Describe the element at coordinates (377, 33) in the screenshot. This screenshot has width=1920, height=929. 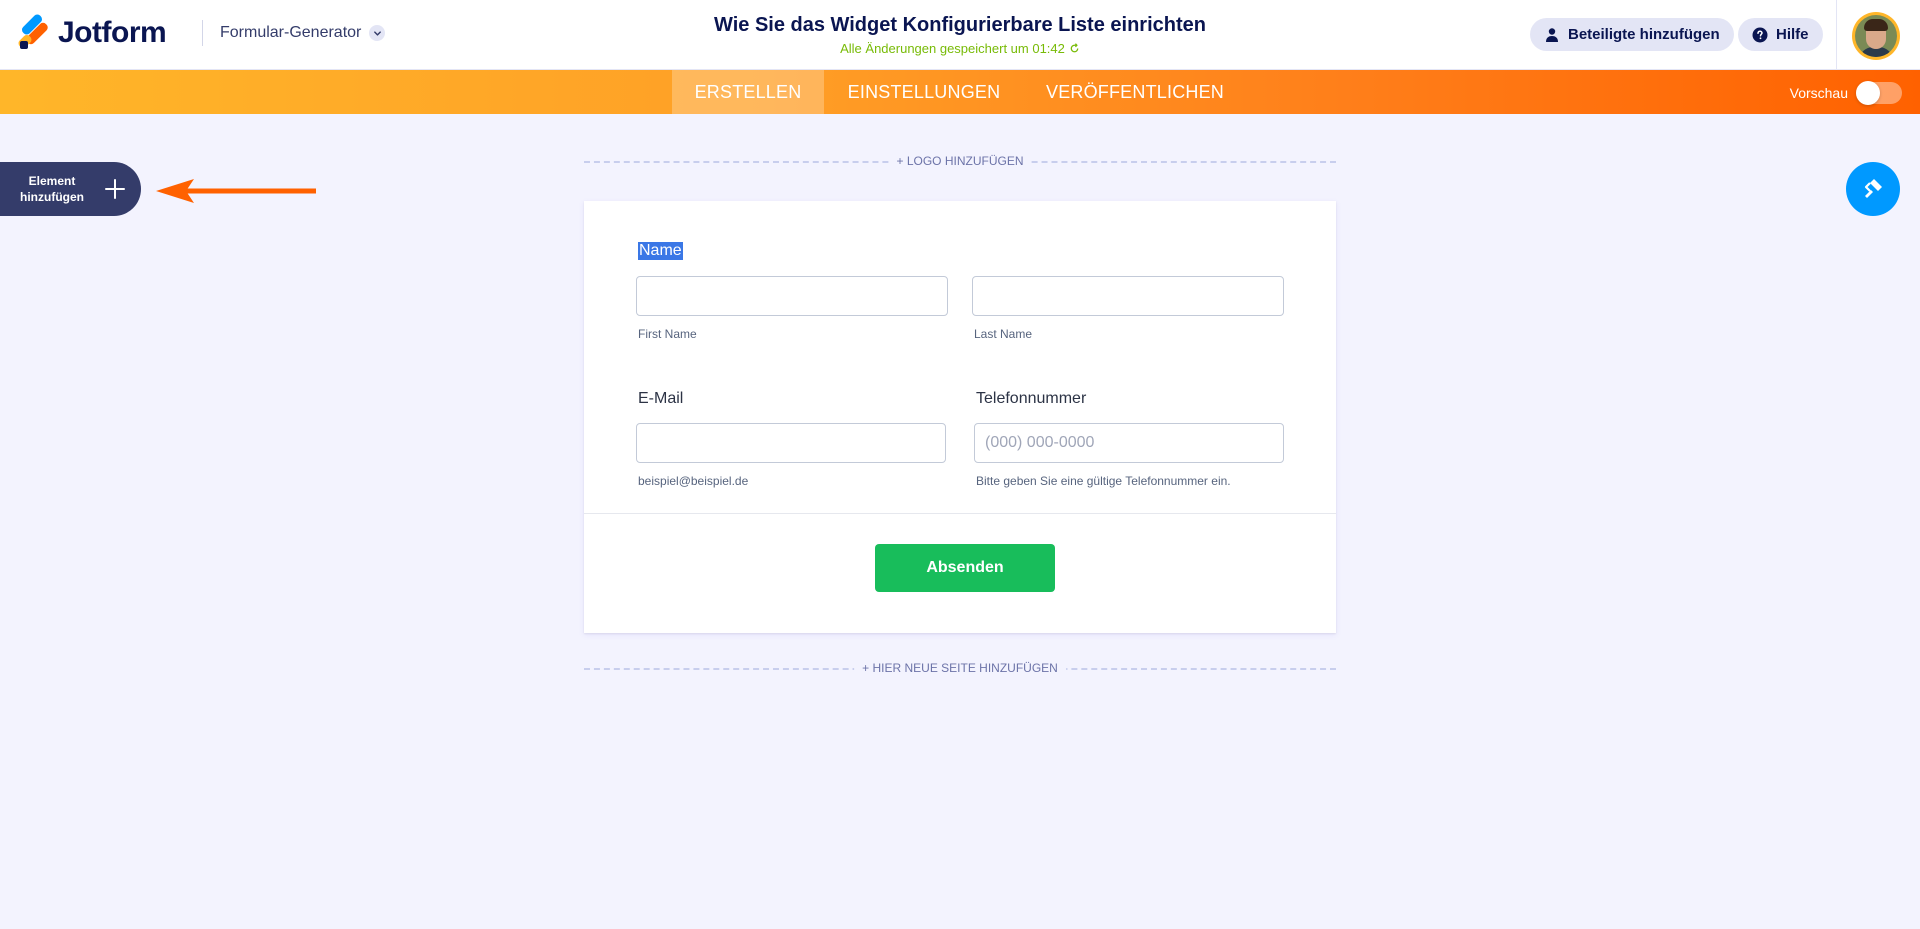
I see `chevron-down-icon` at that location.